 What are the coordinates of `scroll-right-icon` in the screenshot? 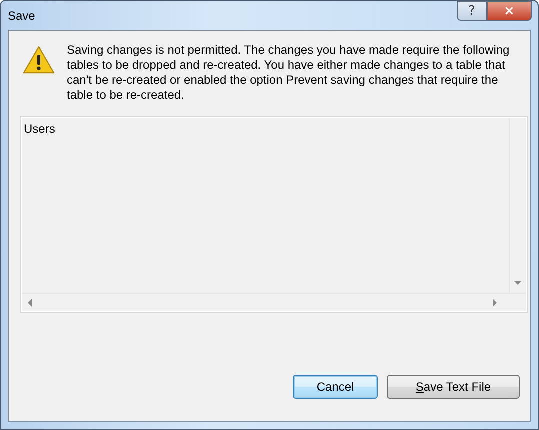 It's located at (495, 302).